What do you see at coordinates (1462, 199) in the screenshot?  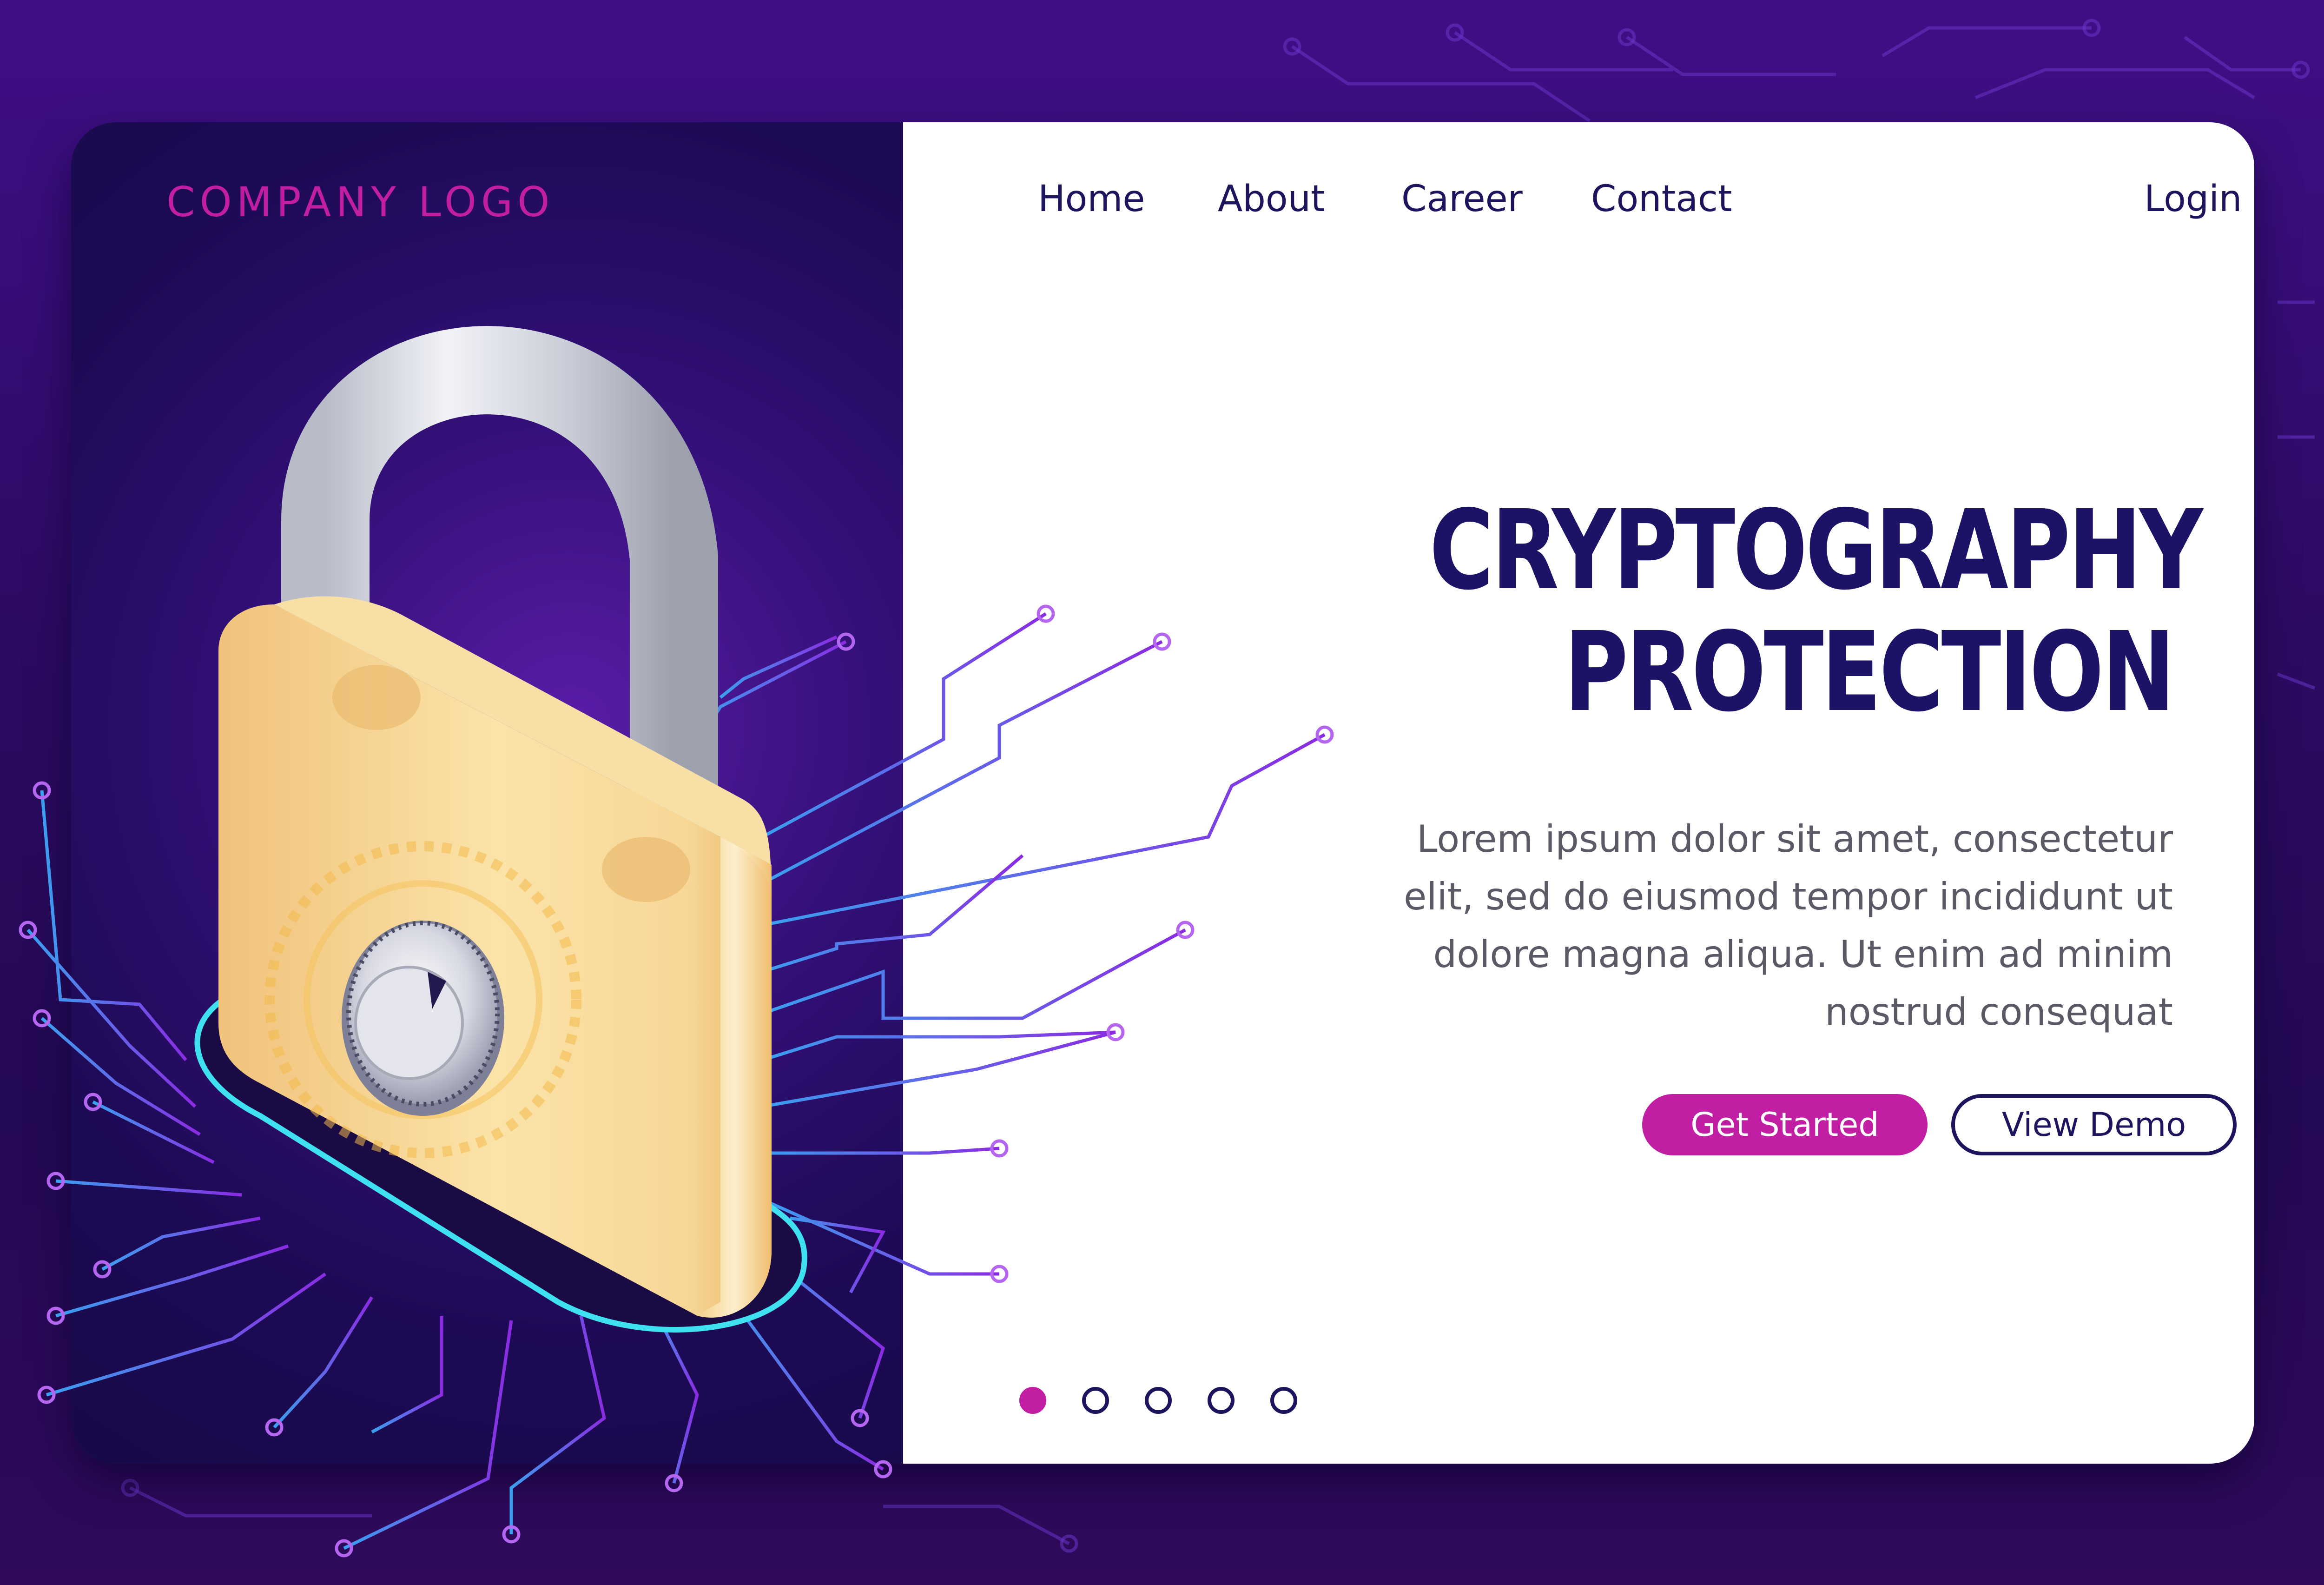 I see `nav-career: Career` at bounding box center [1462, 199].